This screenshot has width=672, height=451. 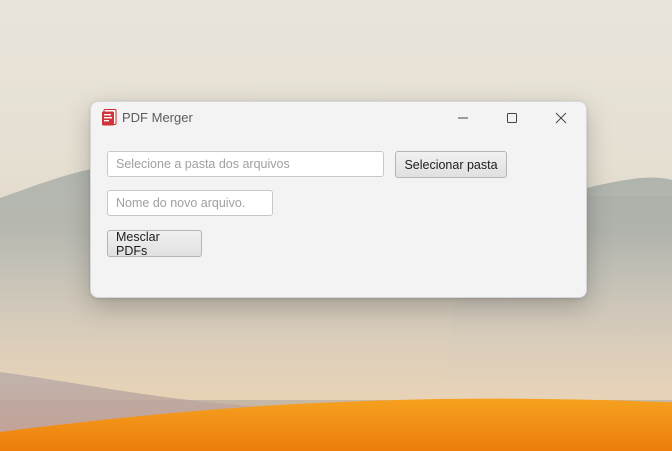 I want to click on title-bar: PDF Merger, so click(x=338, y=118).